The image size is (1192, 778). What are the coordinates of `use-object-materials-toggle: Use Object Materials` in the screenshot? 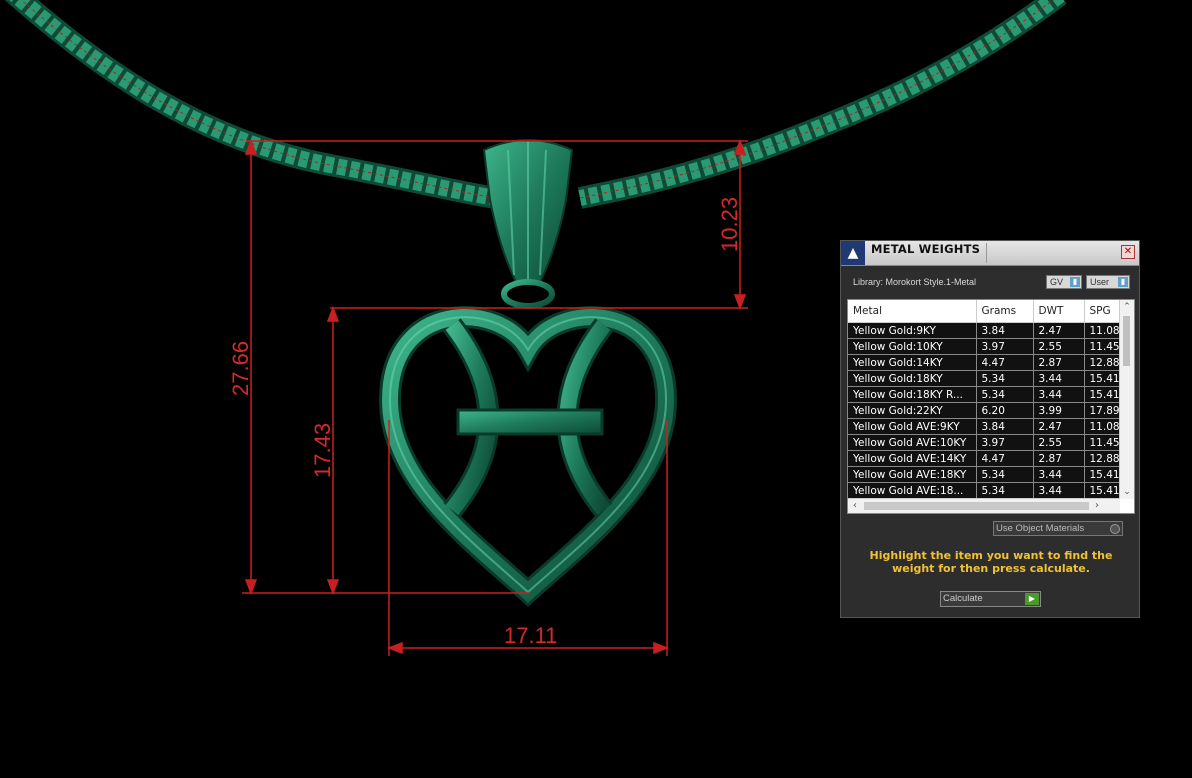 It's located at (1058, 528).